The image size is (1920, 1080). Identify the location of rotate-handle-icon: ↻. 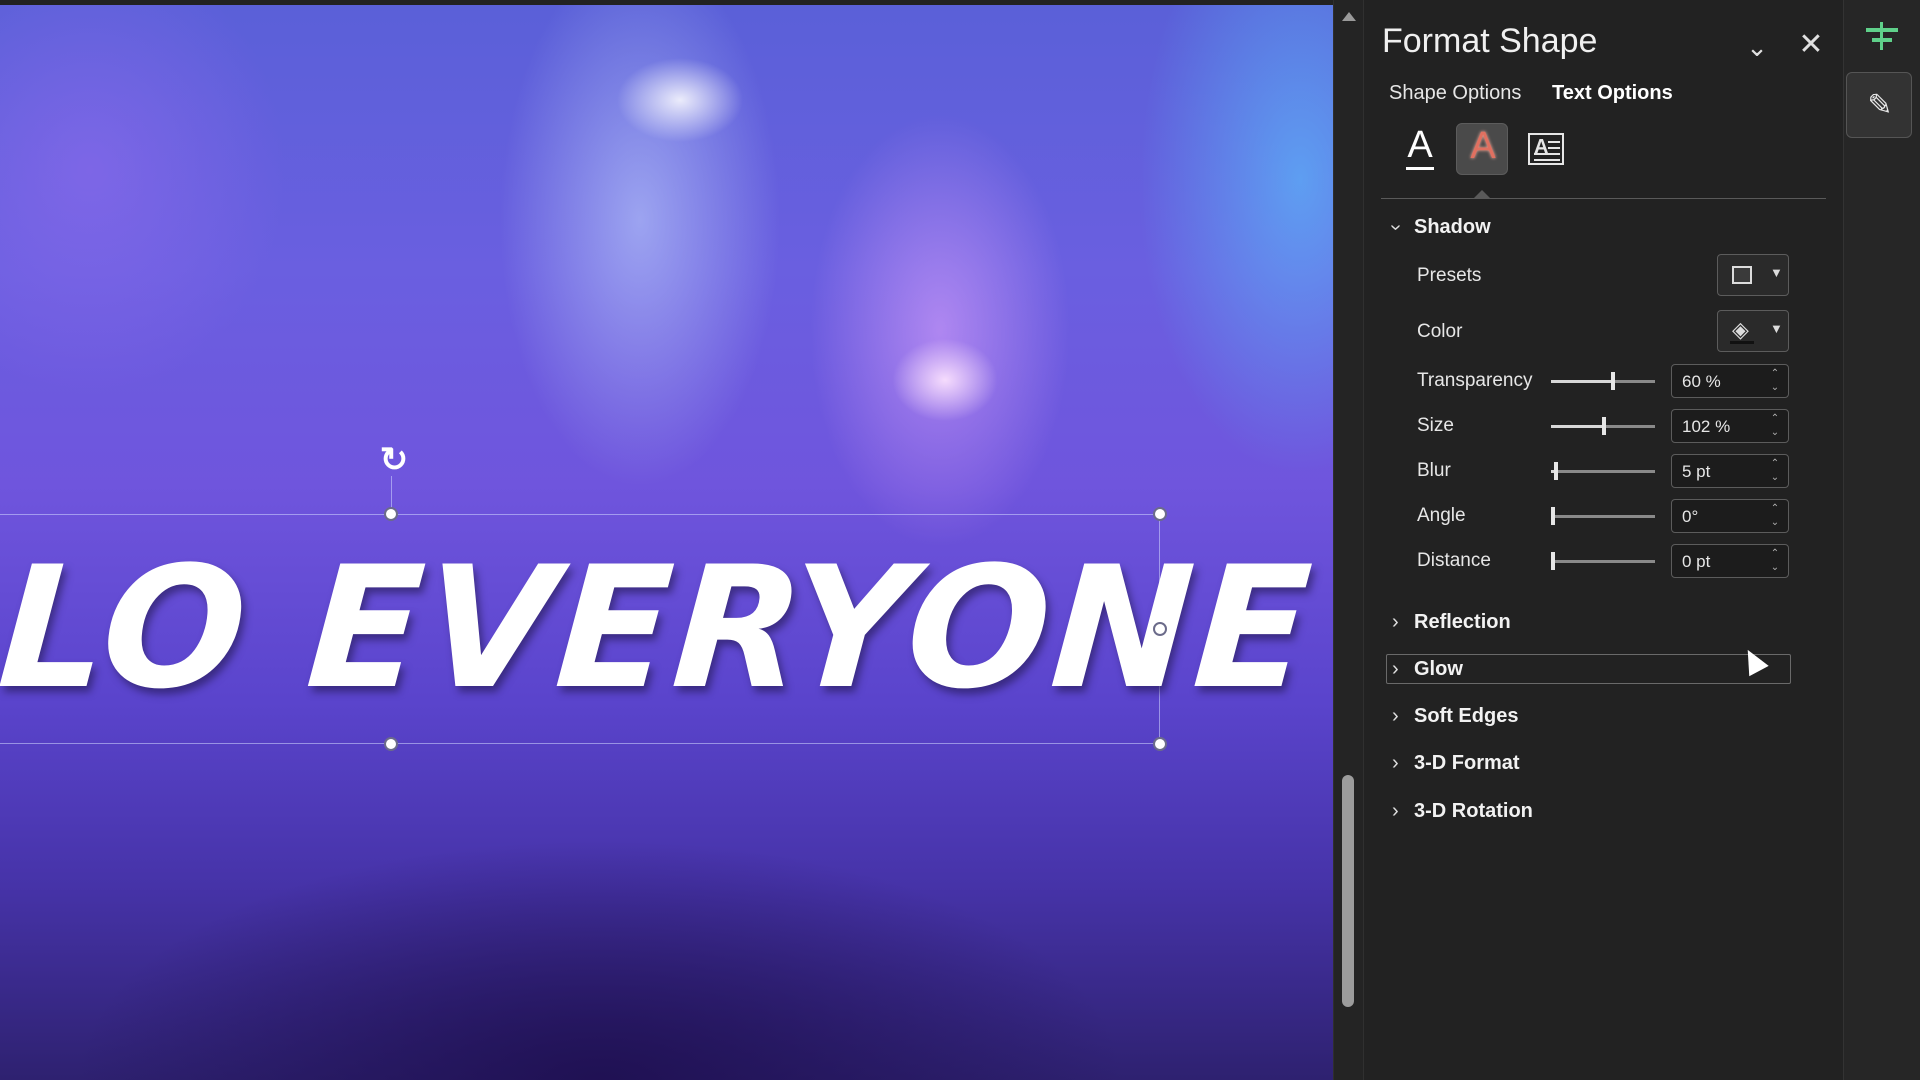
(394, 460).